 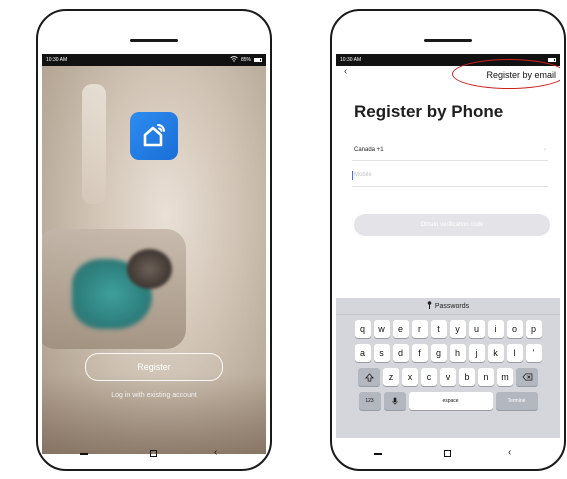 What do you see at coordinates (410, 377) in the screenshot?
I see `key-x: x` at bounding box center [410, 377].